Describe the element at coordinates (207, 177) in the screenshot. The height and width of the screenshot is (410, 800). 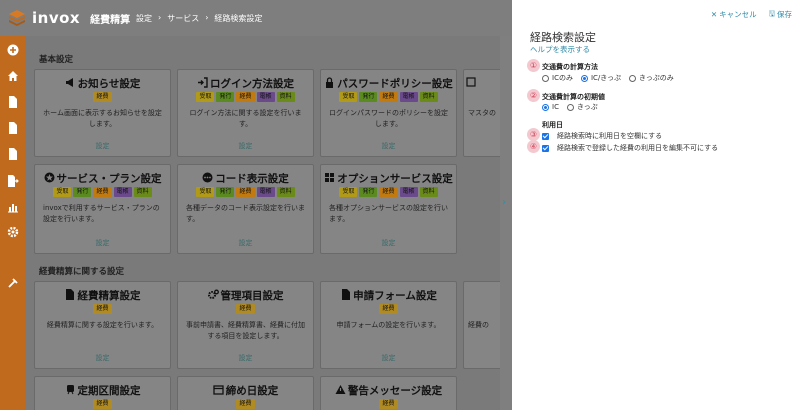
I see `more-circle-icon` at that location.